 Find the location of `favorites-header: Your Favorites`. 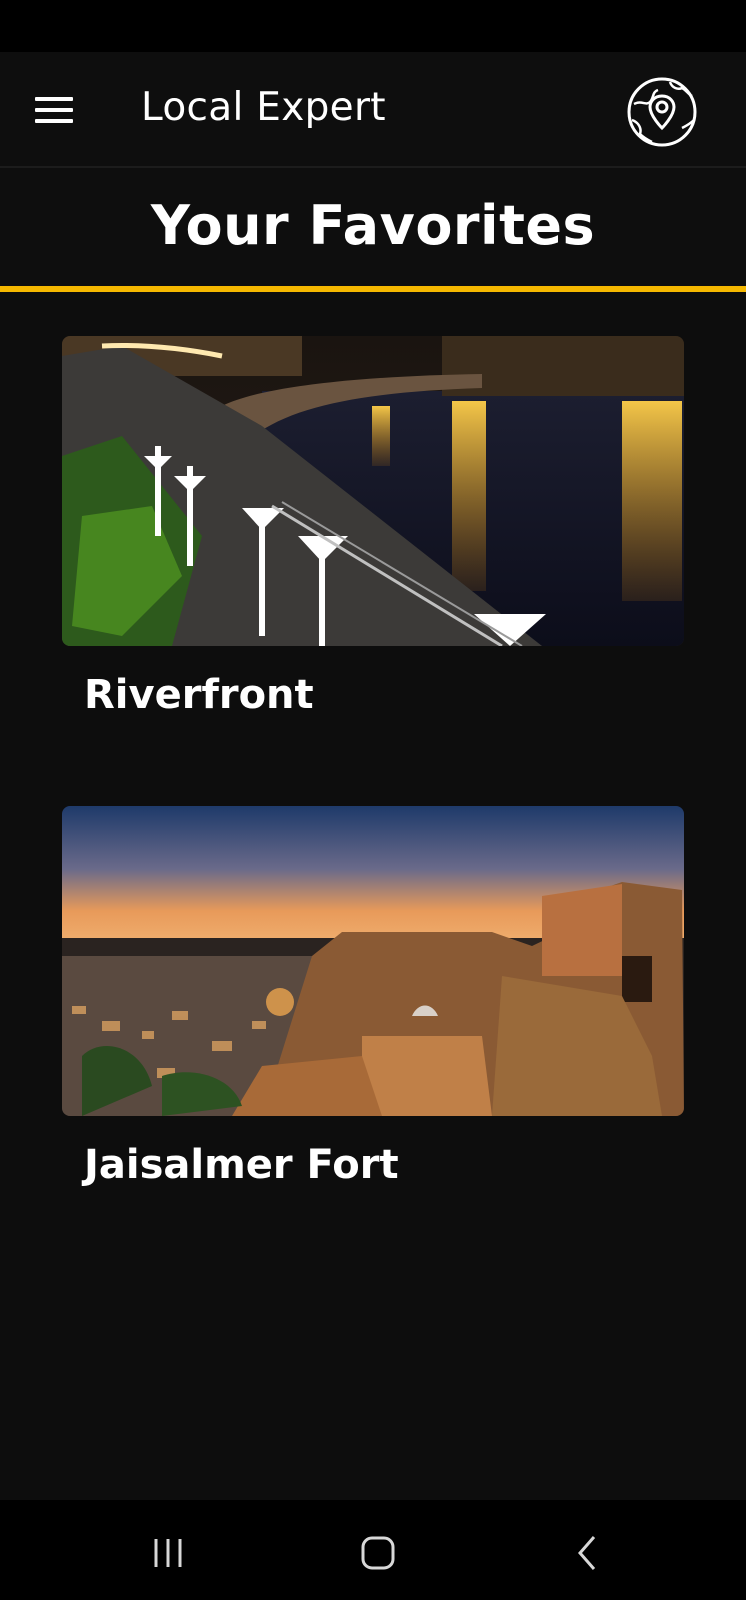

favorites-header: Your Favorites is located at coordinates (373, 228).